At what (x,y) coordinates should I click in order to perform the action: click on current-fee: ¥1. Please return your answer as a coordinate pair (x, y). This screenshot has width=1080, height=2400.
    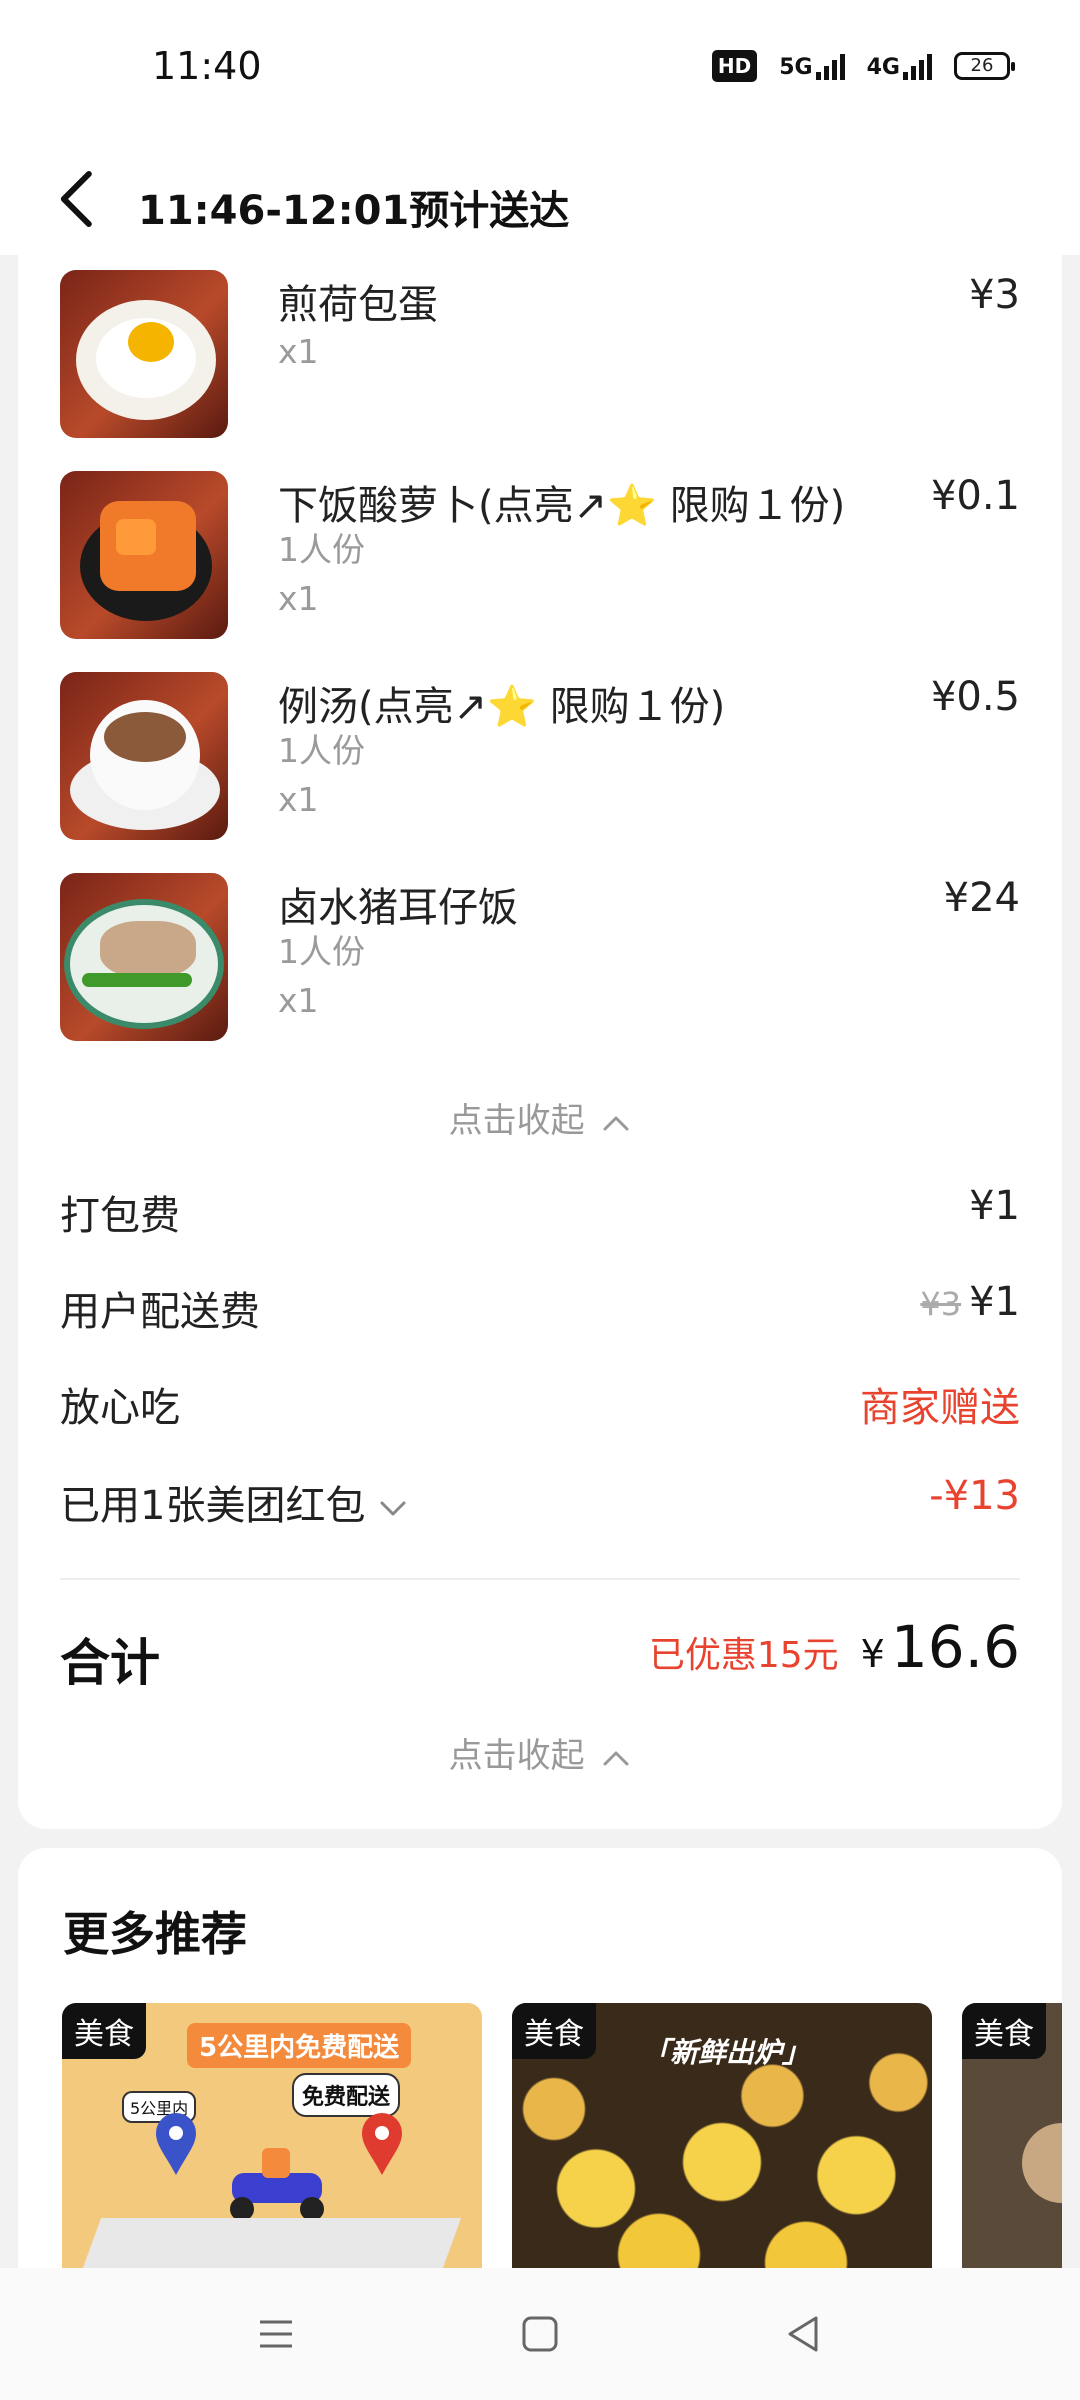
    Looking at the image, I should click on (994, 1302).